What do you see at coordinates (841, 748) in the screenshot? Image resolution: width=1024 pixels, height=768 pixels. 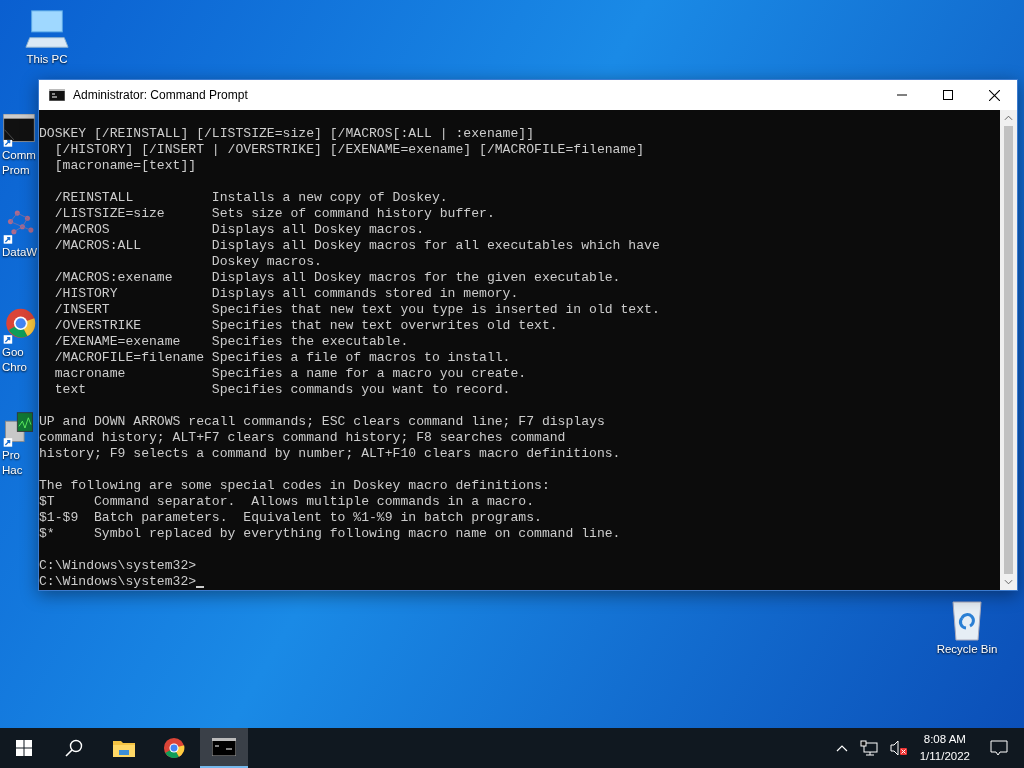 I see `chevron-up-icon` at bounding box center [841, 748].